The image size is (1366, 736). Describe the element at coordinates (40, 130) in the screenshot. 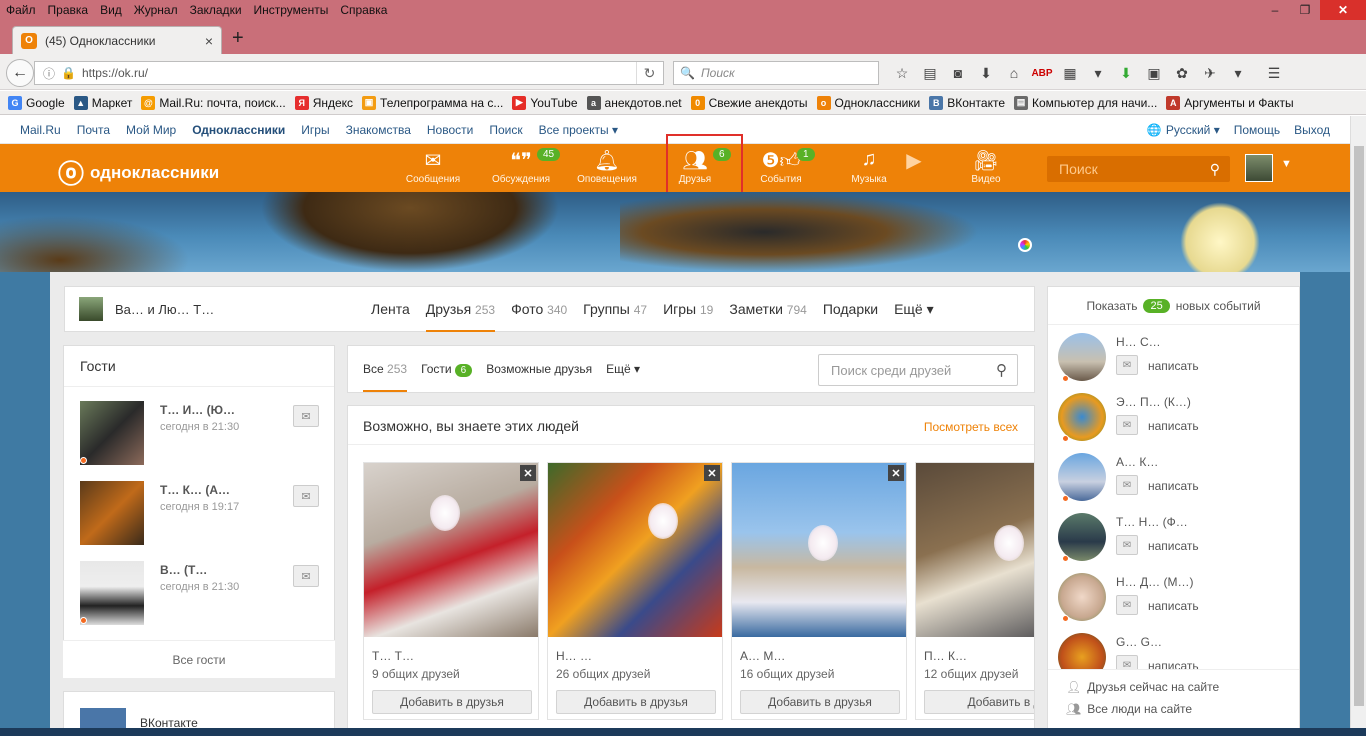

I see `link-mailru: Mail.Ru` at that location.